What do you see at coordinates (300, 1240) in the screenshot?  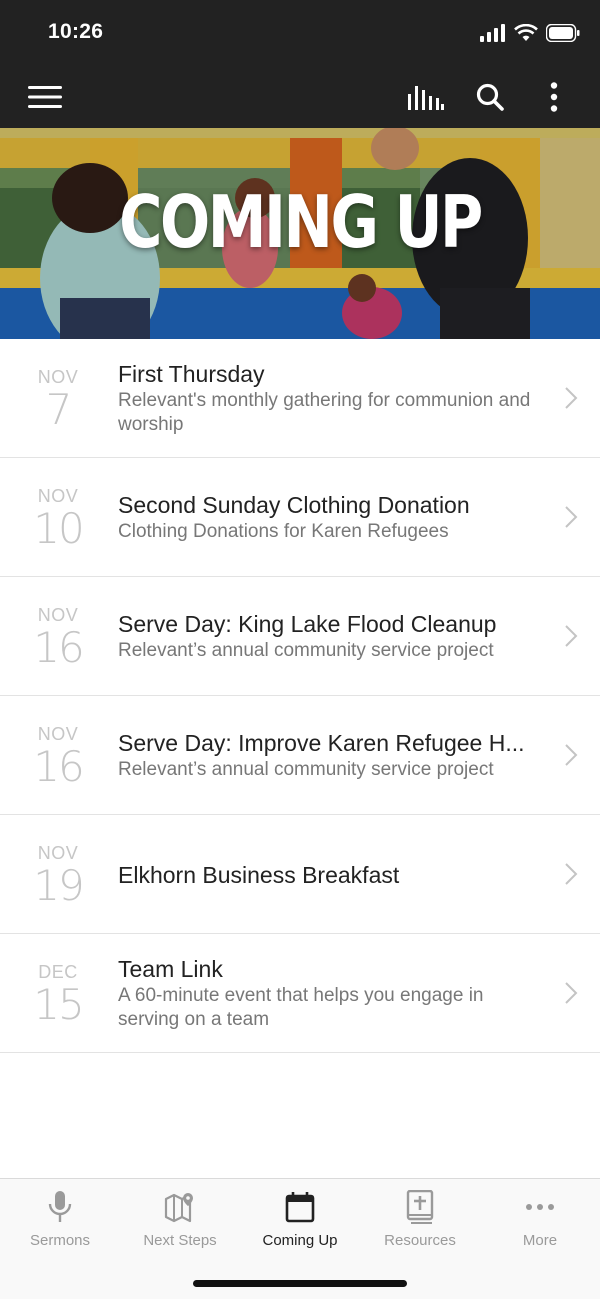 I see `tab-label: Coming Up` at bounding box center [300, 1240].